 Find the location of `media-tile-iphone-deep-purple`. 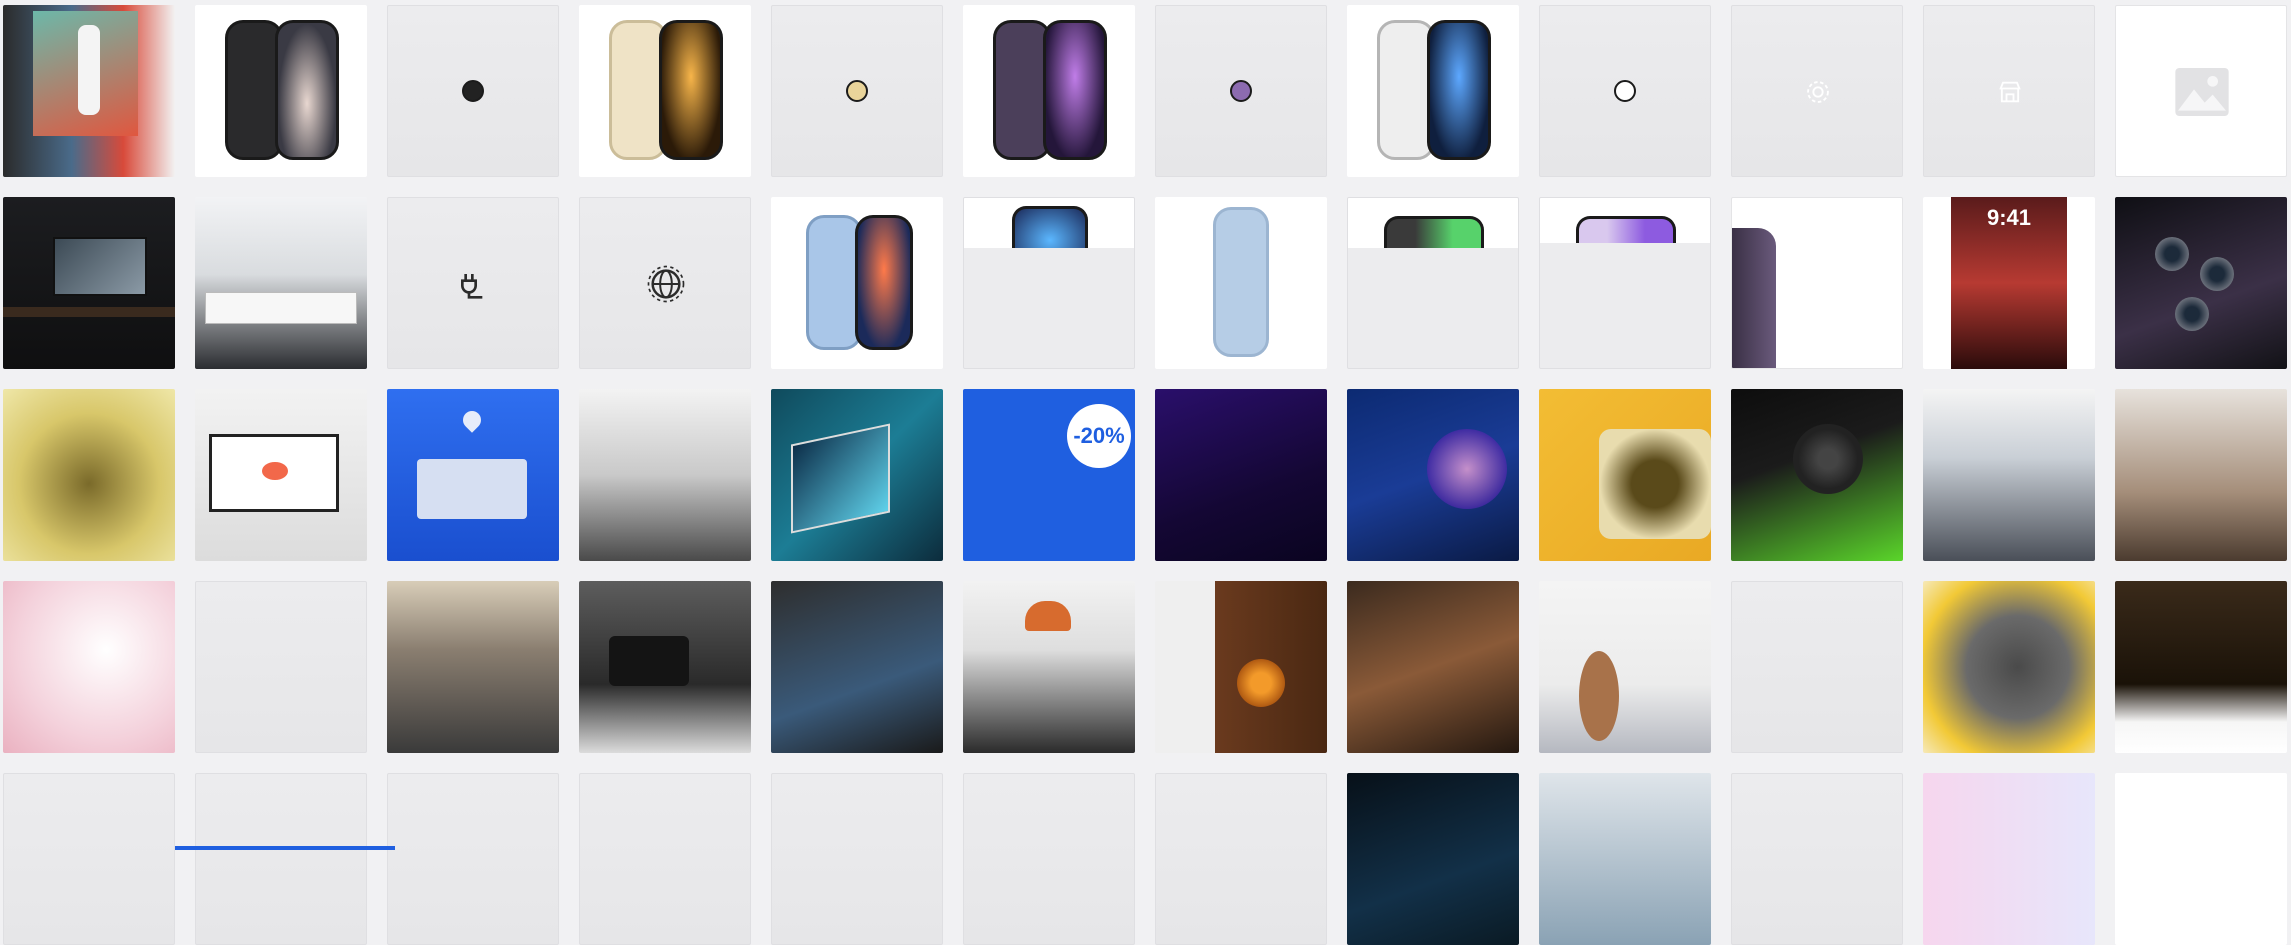

media-tile-iphone-deep-purple is located at coordinates (1049, 91).